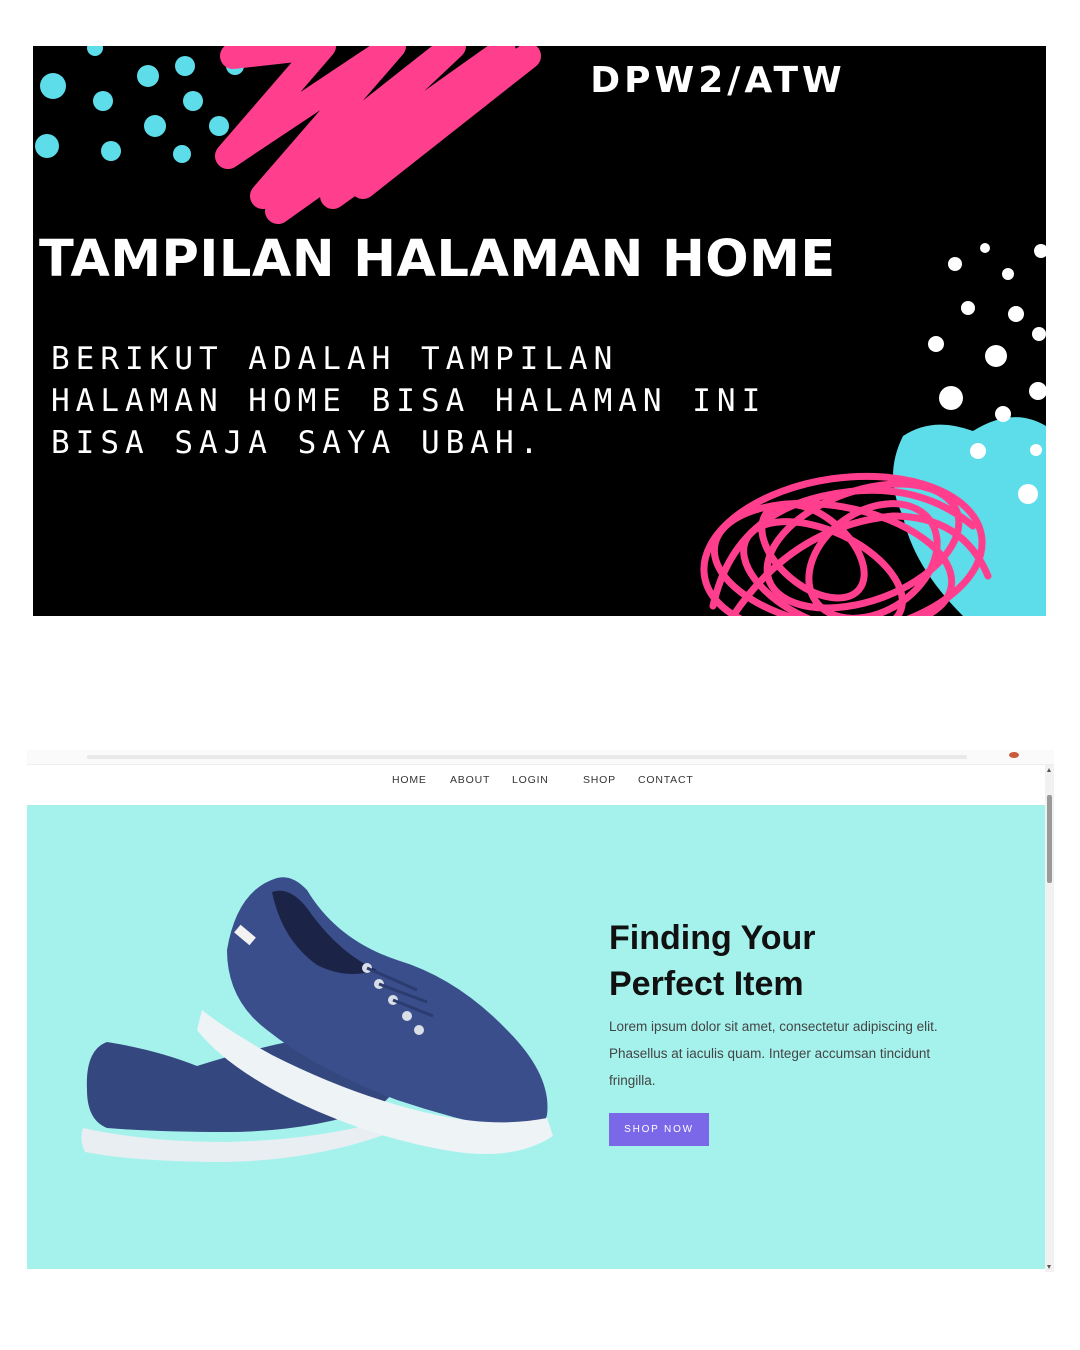 The image size is (1080, 1350). What do you see at coordinates (712, 938) in the screenshot?
I see `hero-title-line-1: Finding Your` at bounding box center [712, 938].